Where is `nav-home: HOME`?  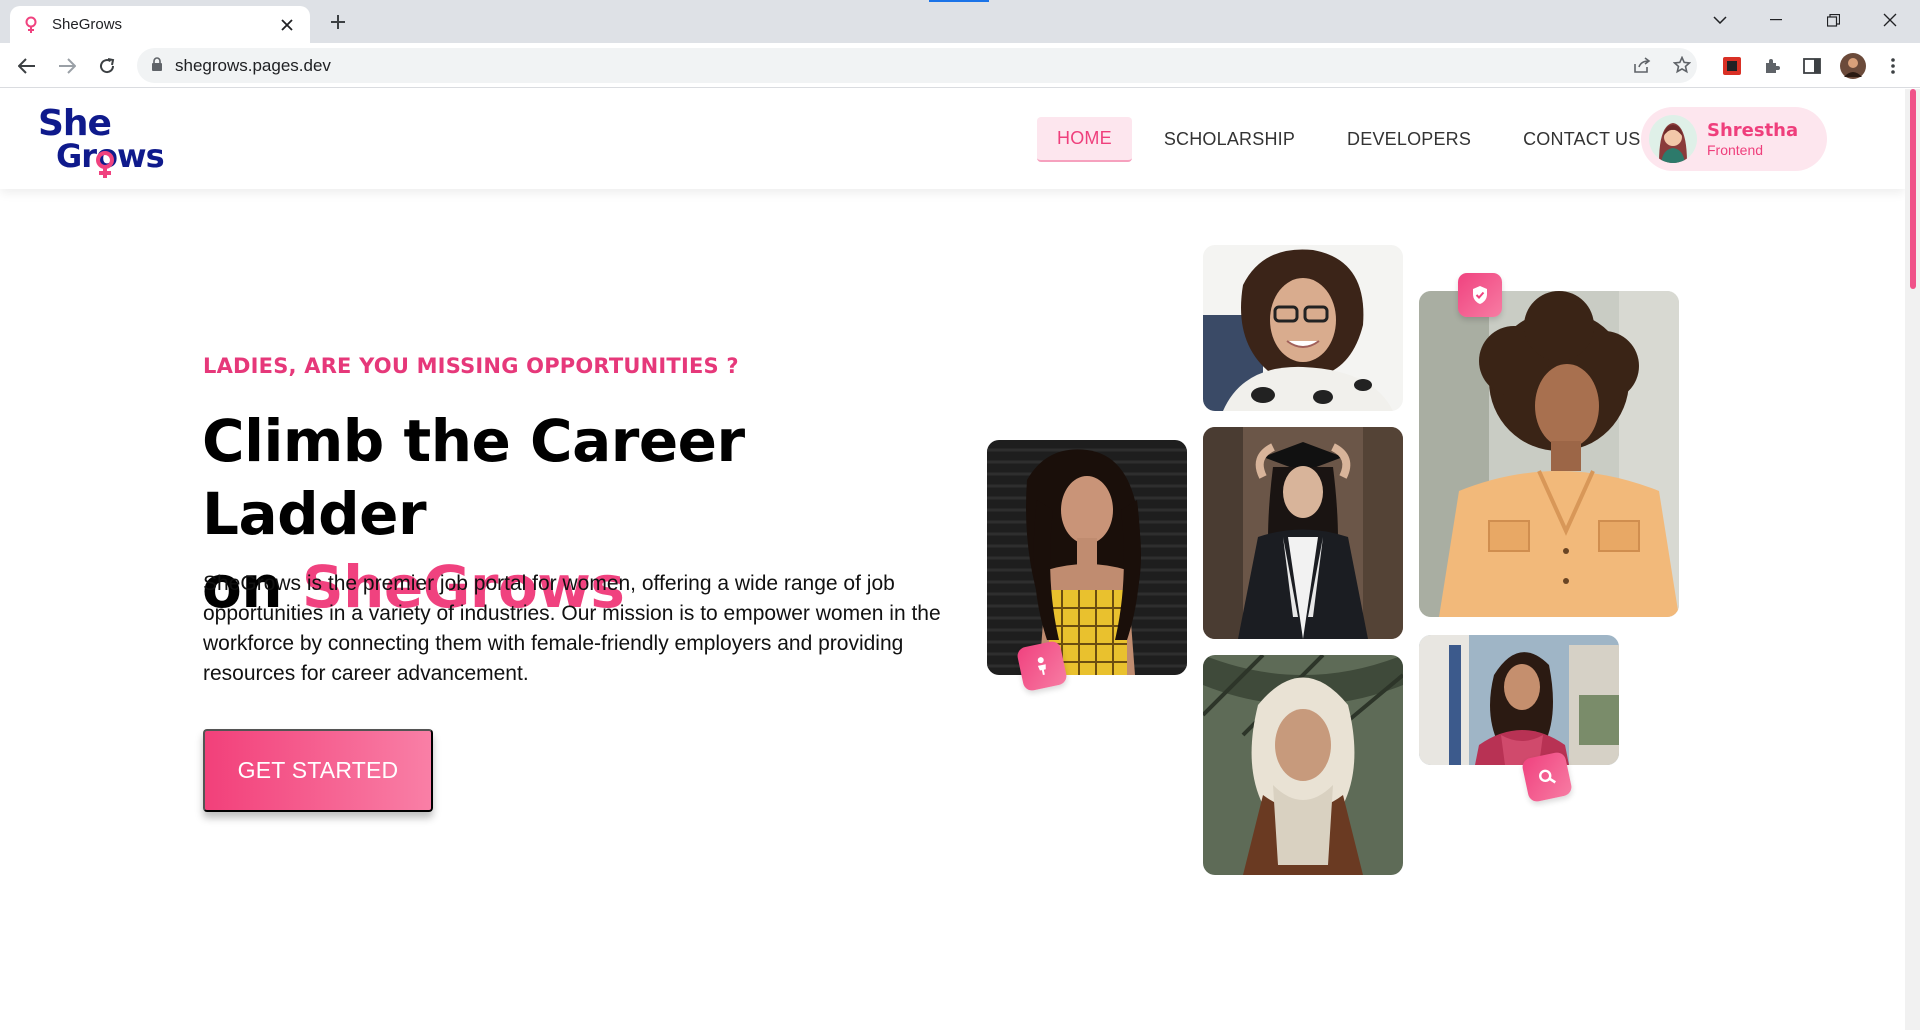 nav-home: HOME is located at coordinates (1084, 139).